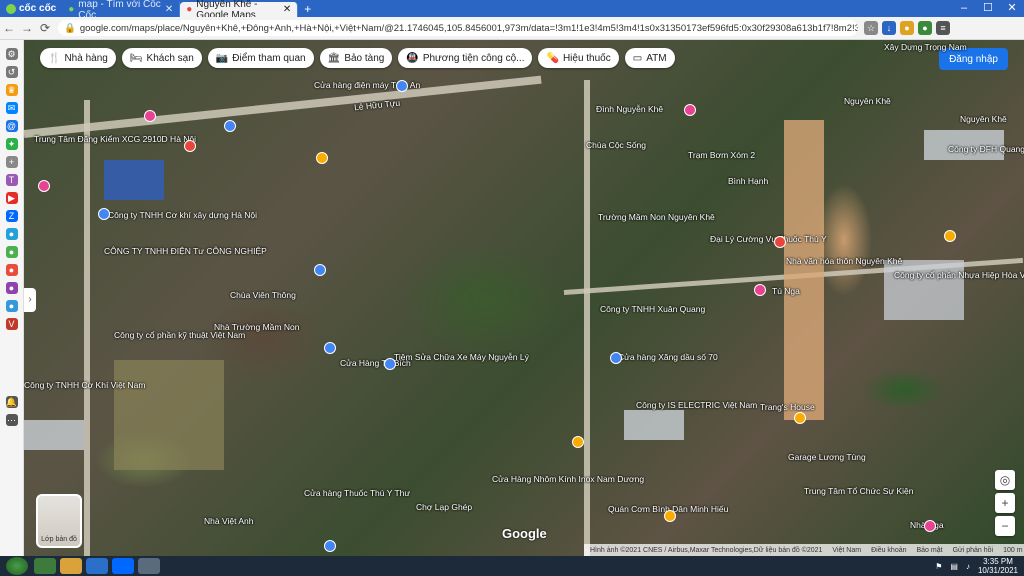  What do you see at coordinates (578, 58) in the screenshot?
I see `chip-pharmacies: 💊 Hiệu thuốc` at bounding box center [578, 58].